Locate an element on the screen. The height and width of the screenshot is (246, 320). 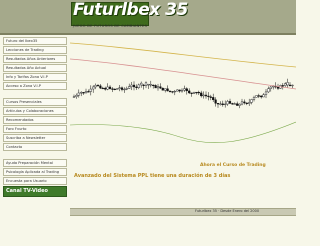
moving-average-green is located at coordinates (183, 132).